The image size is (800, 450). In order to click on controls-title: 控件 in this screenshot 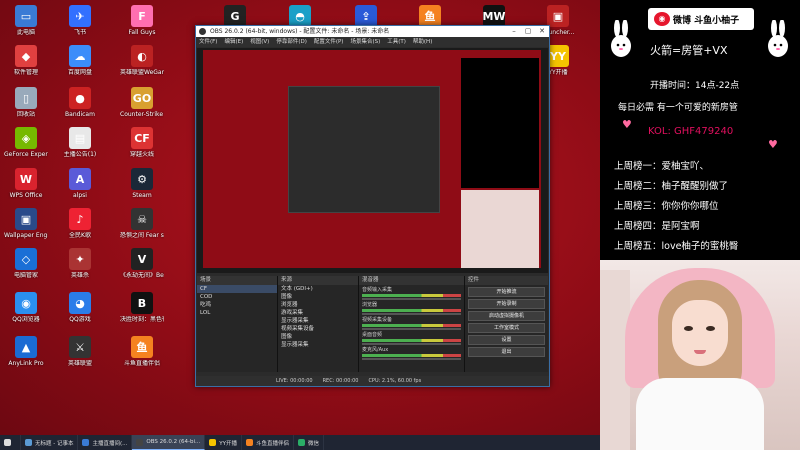, I will do `click(506, 280)`.